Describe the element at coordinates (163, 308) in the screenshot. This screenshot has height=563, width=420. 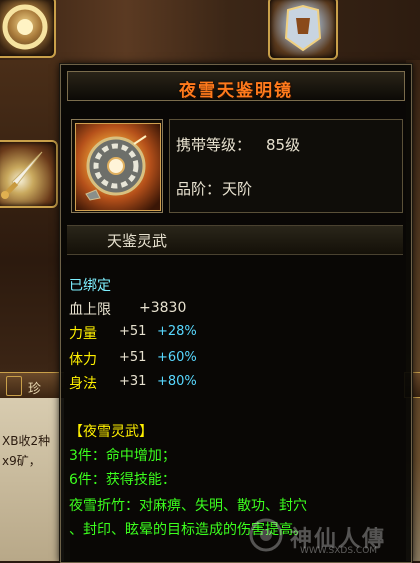
I see `hp-value: +3830` at that location.